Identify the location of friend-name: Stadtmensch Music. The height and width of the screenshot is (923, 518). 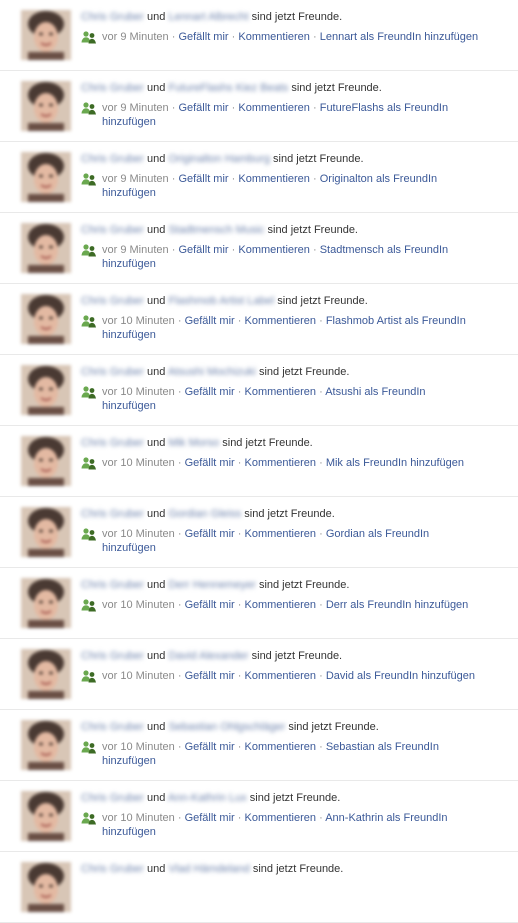
(216, 230).